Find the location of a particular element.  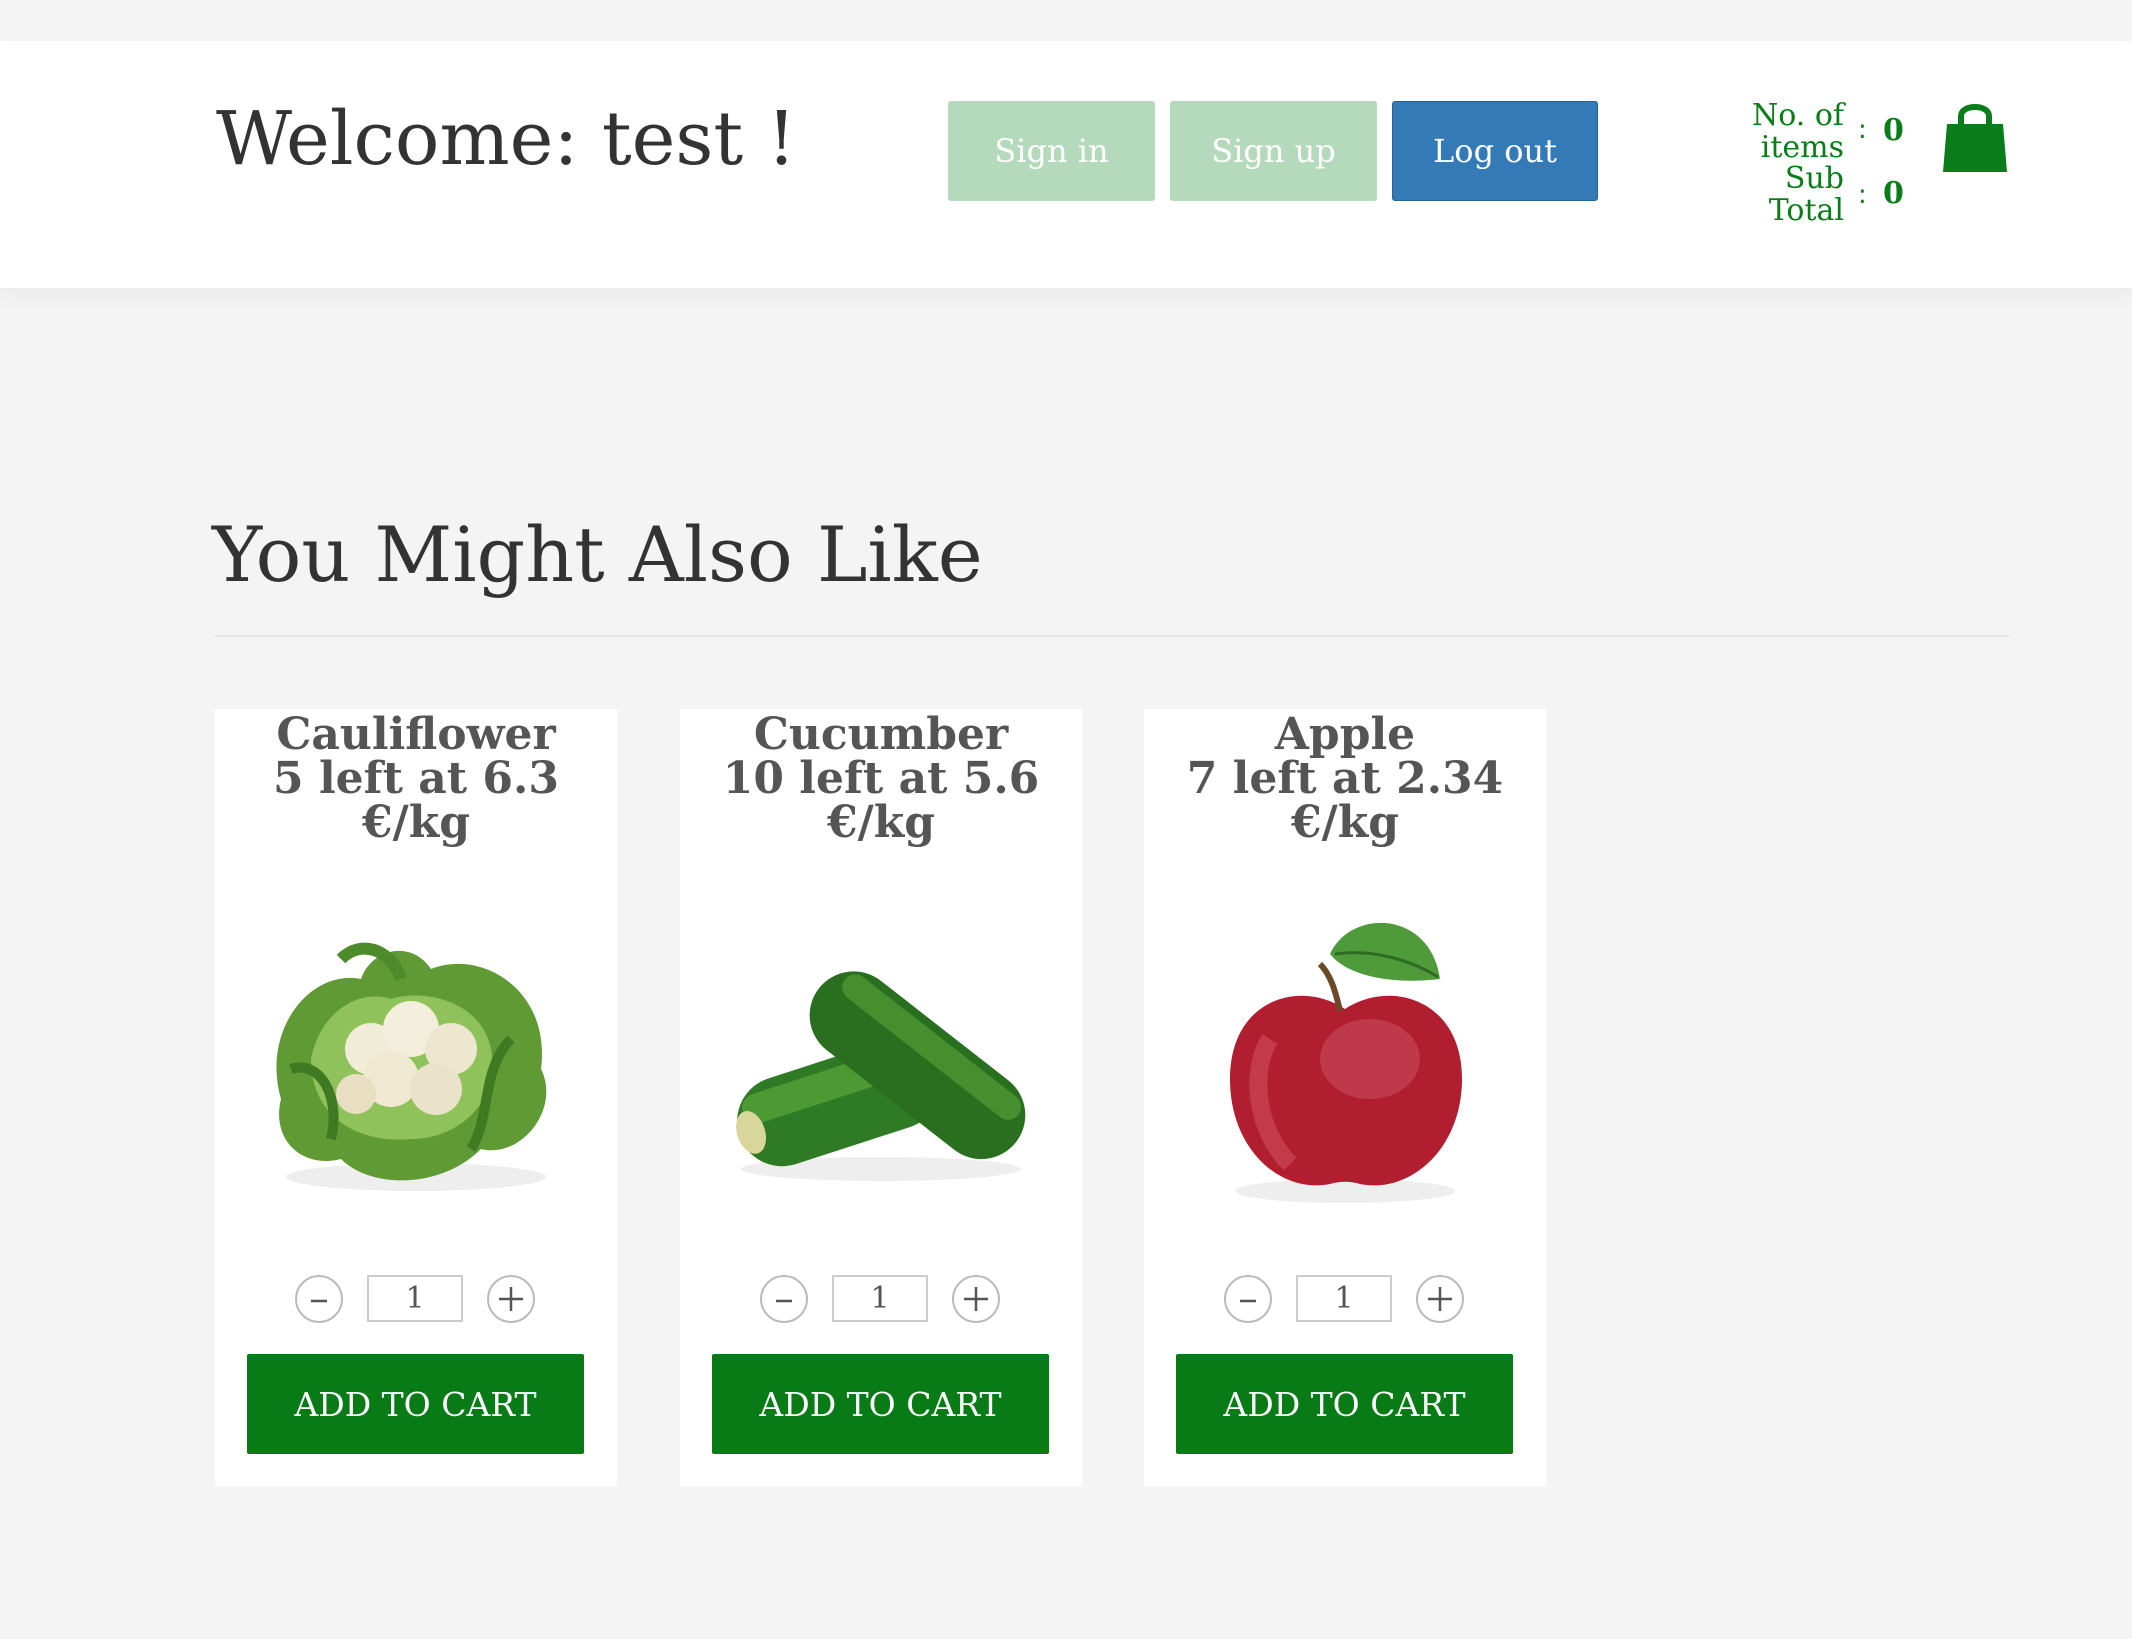

product-stock-price: 5 left at 6.3 is located at coordinates (416, 778).